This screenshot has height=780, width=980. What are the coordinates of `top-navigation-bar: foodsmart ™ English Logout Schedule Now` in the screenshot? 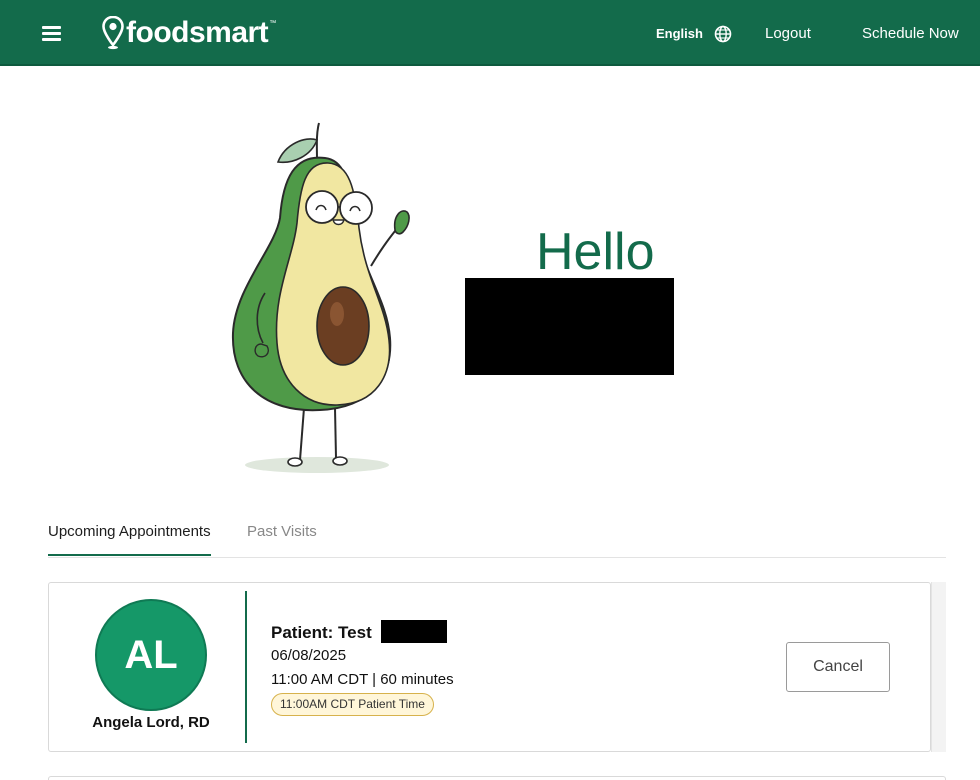 It's located at (490, 33).